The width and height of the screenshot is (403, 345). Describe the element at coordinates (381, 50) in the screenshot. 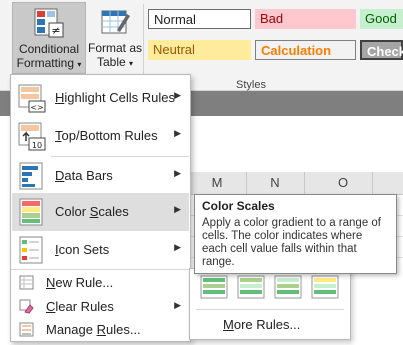

I see `style-check: Check` at that location.